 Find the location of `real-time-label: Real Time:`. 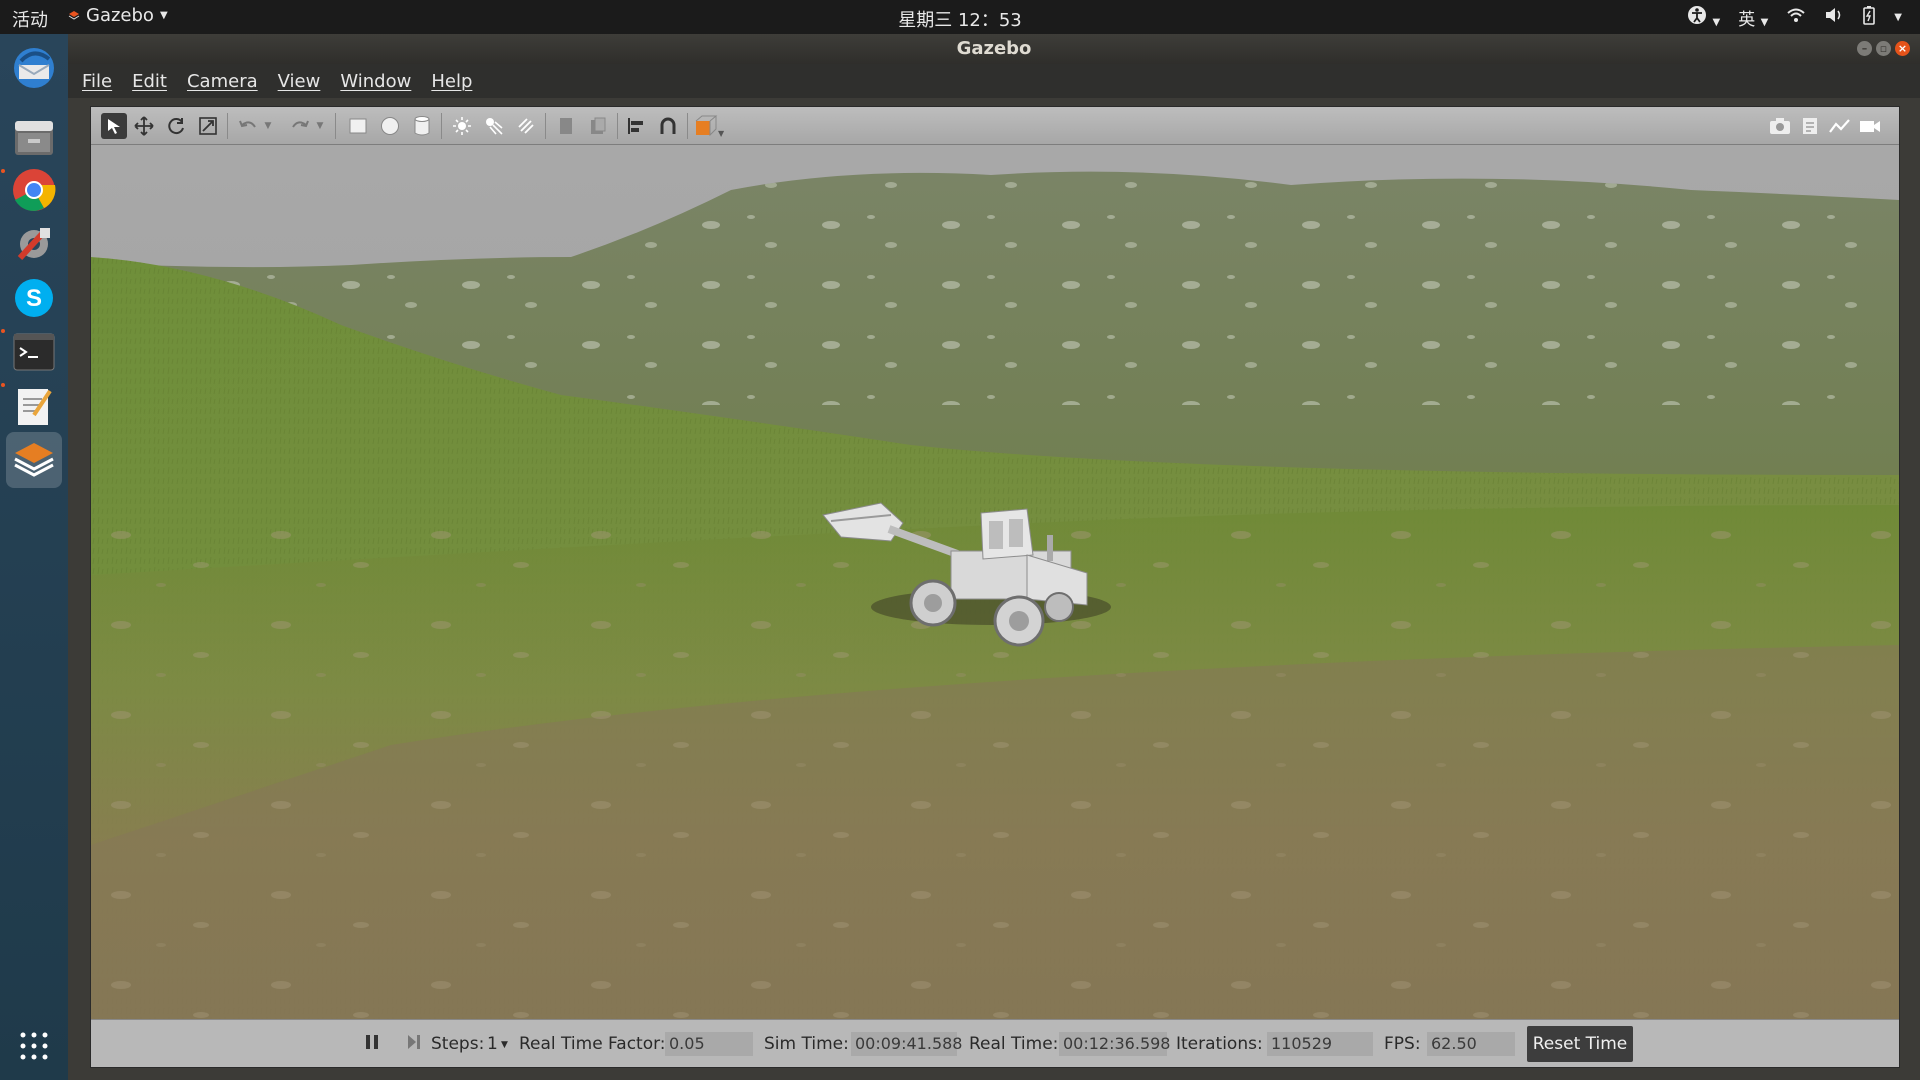

real-time-label: Real Time: is located at coordinates (1014, 1044).